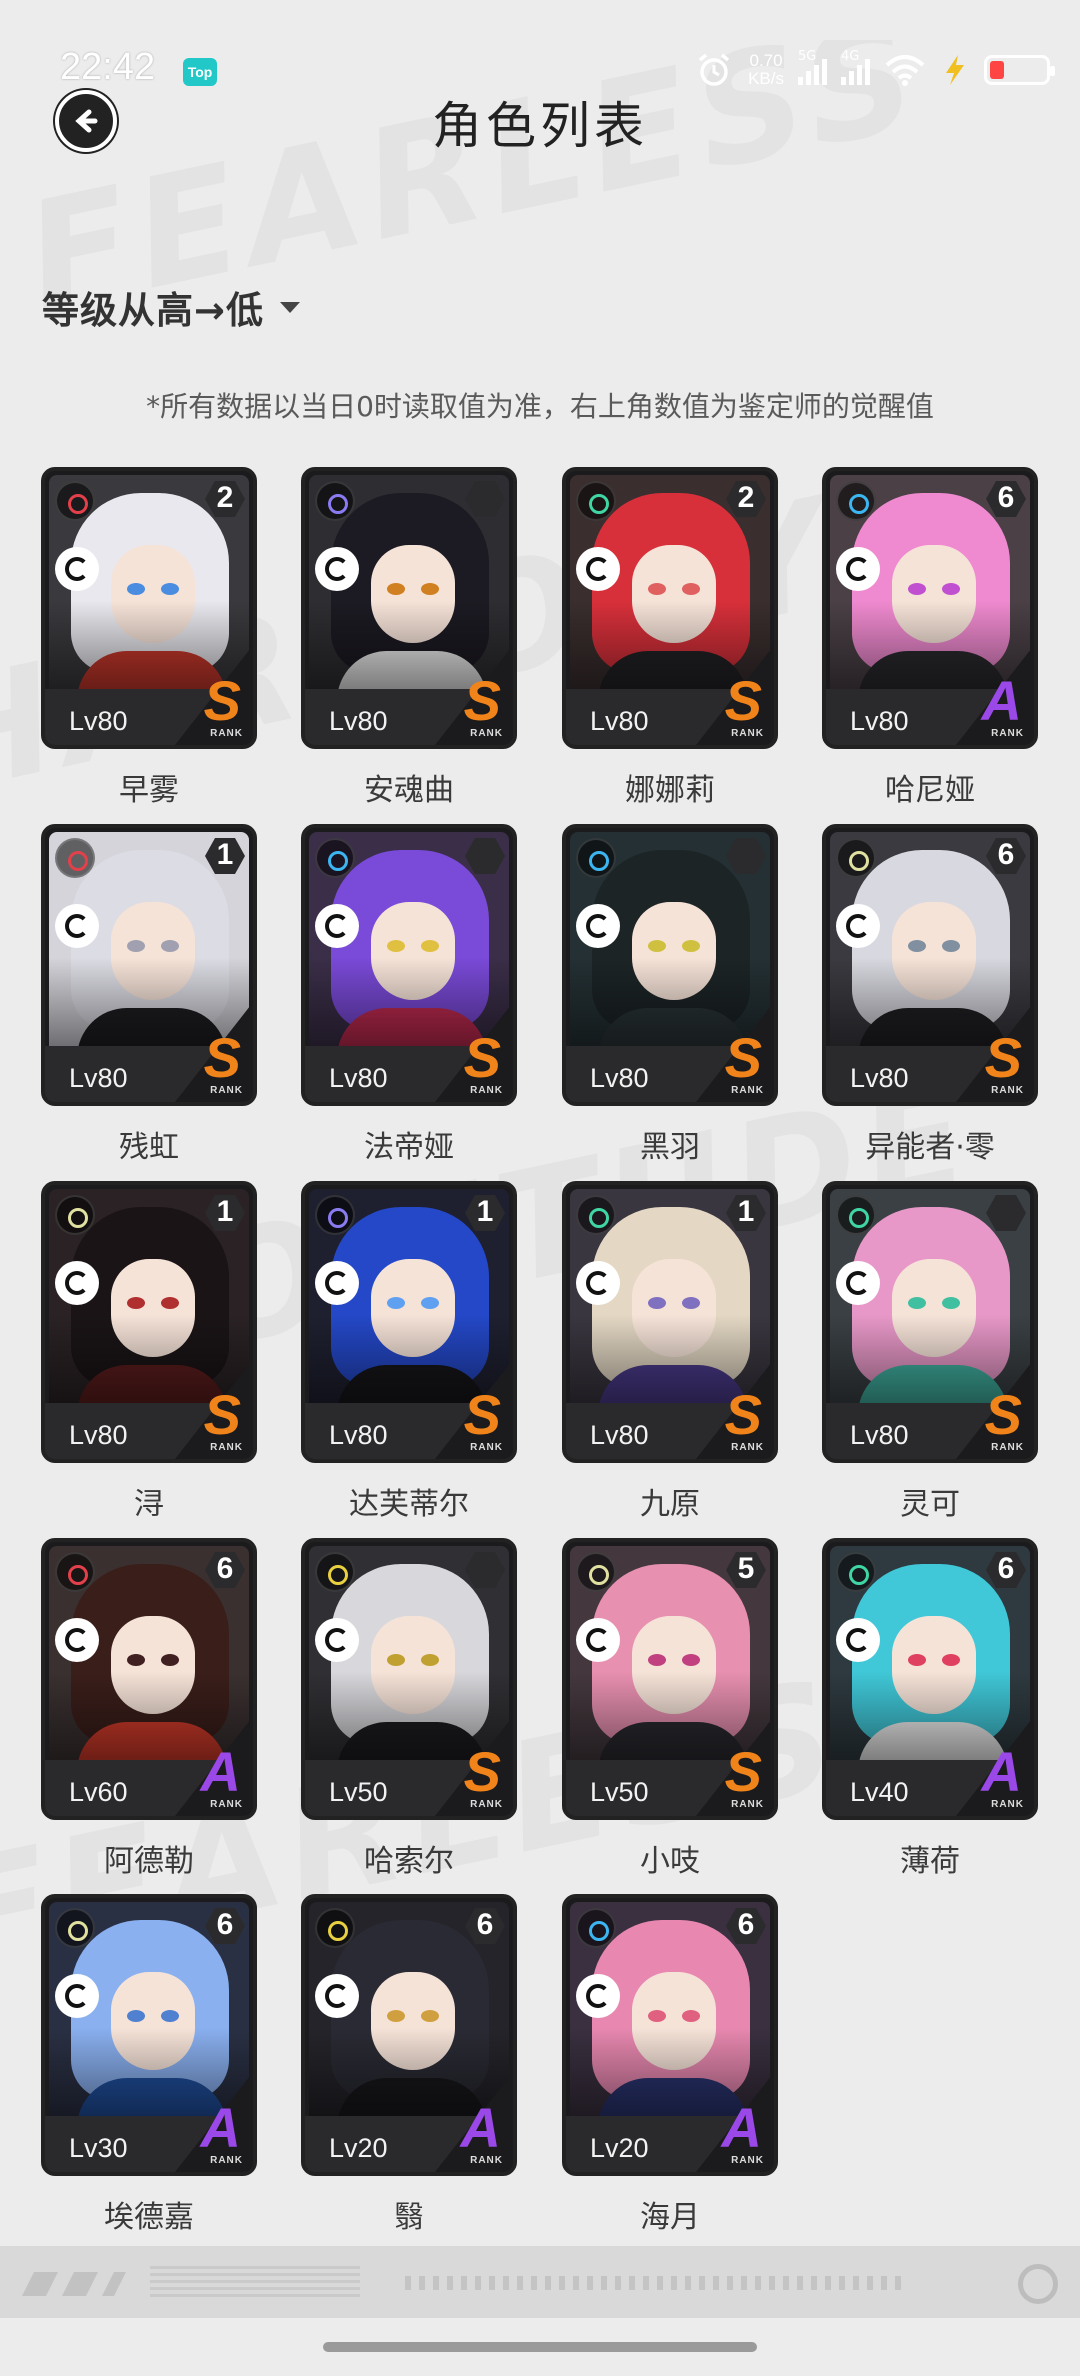 The image size is (1080, 2376). I want to click on character-card: Lv80 A RANK 6 哈尼娅, so click(930, 637).